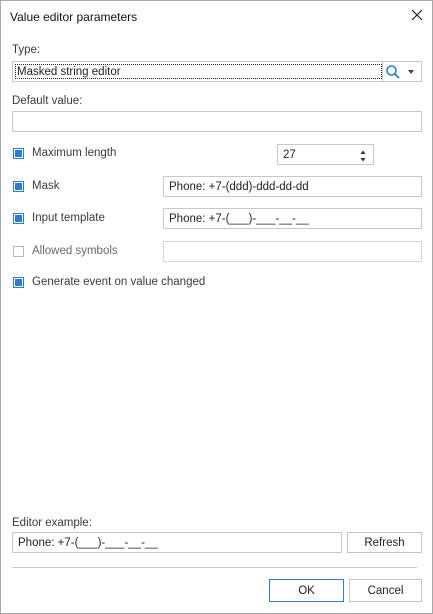 This screenshot has width=433, height=614. What do you see at coordinates (239, 186) in the screenshot?
I see `mask-value: Phone: +7-(ddd)-ddd-dd-dd` at bounding box center [239, 186].